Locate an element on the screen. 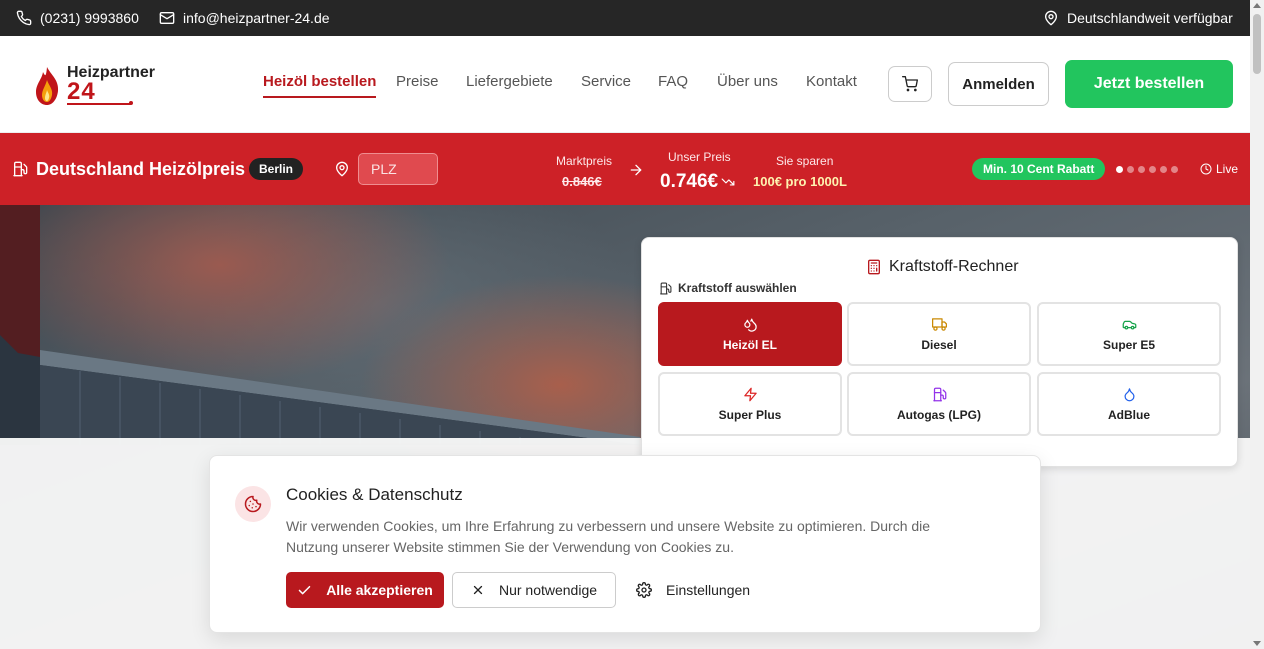 This screenshot has width=1264, height=649. fuel-option-diesel: Diesel is located at coordinates (939, 334).